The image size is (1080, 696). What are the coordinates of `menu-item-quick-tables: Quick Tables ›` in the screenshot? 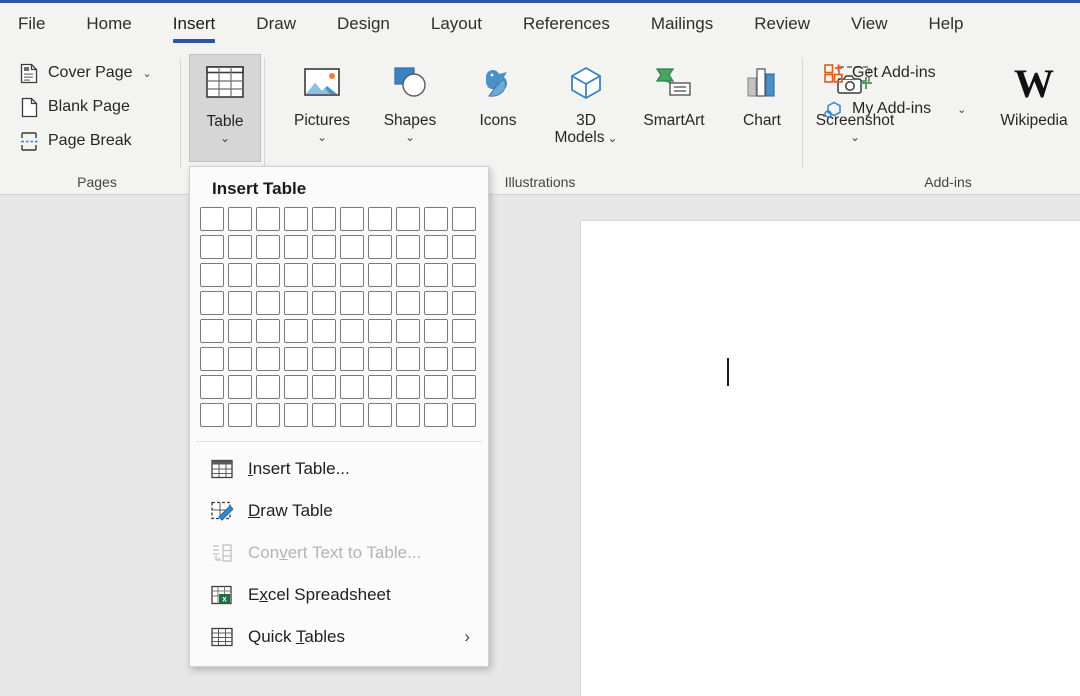 It's located at (339, 637).